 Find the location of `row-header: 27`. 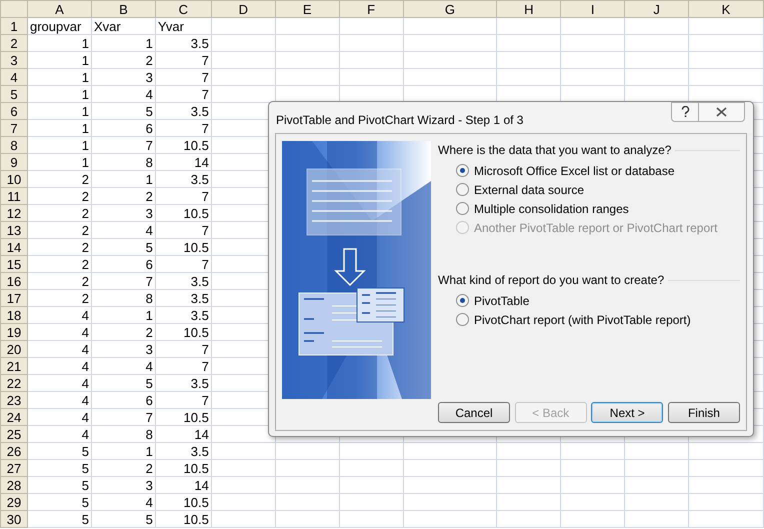

row-header: 27 is located at coordinates (14, 468).